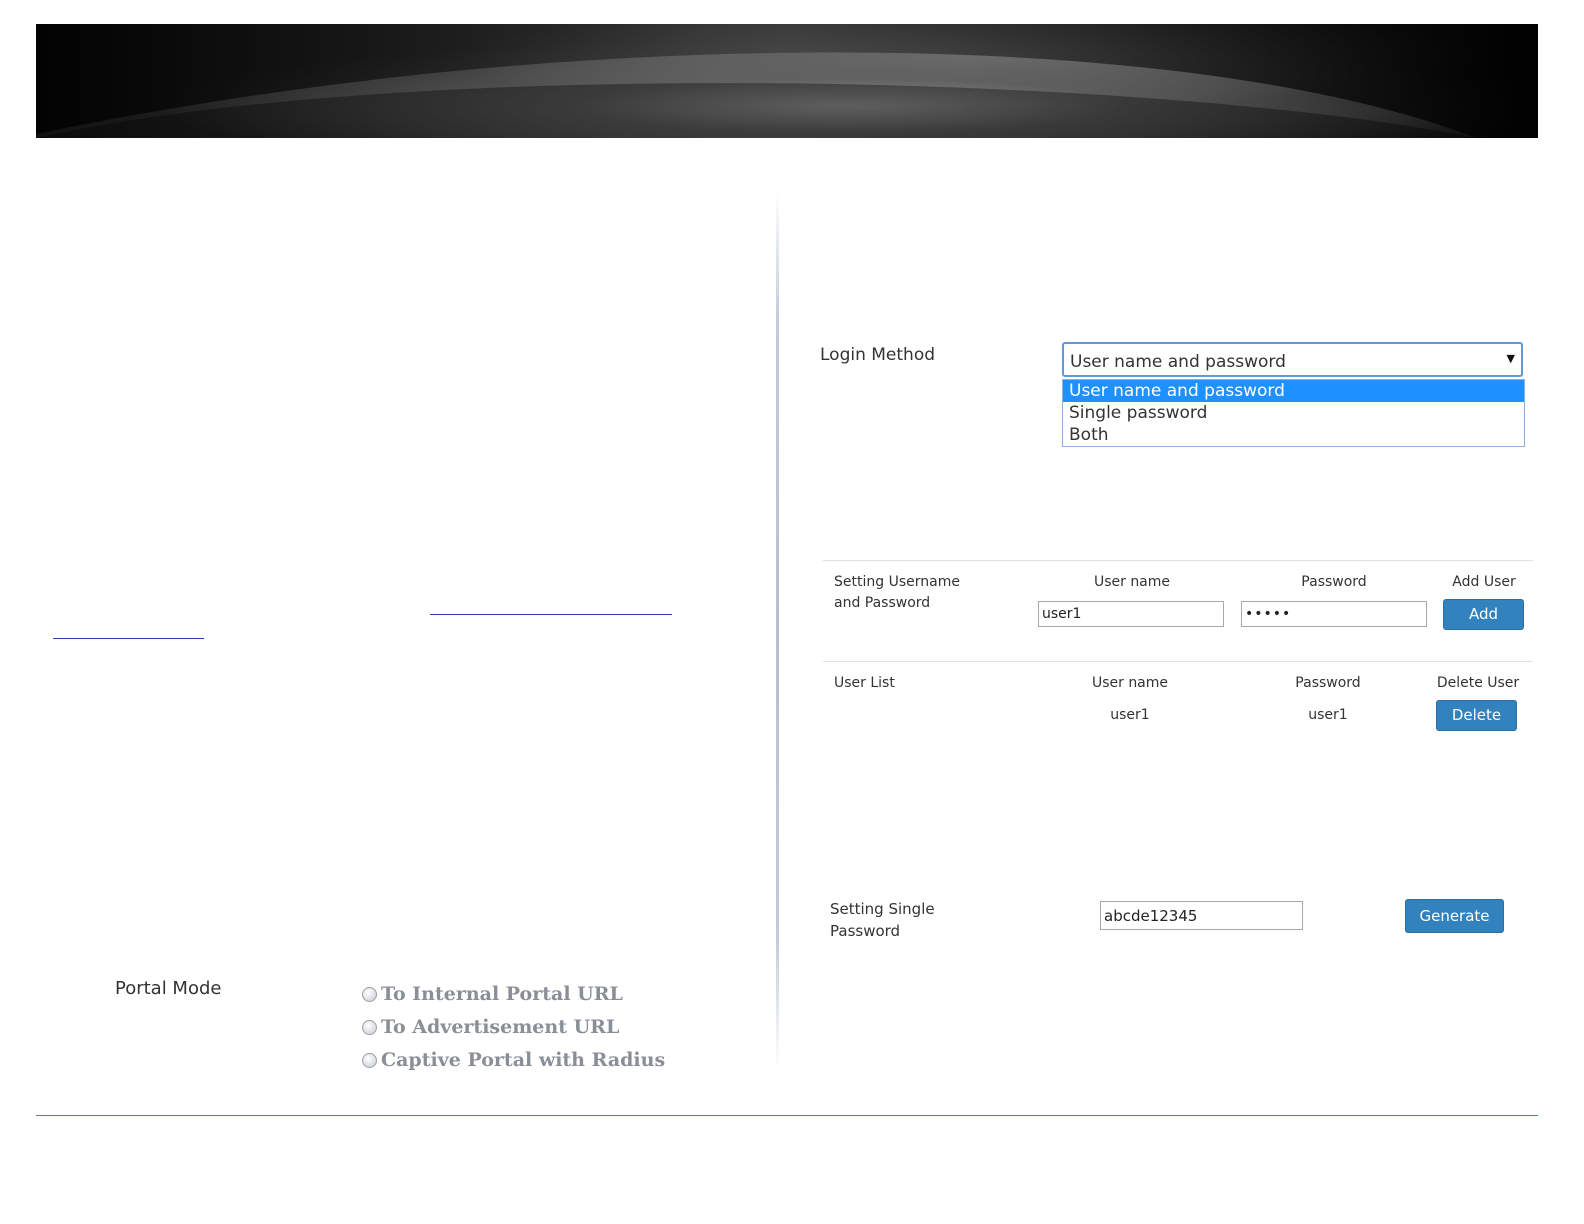 Image resolution: width=1584 pixels, height=1224 pixels. What do you see at coordinates (864, 683) in the screenshot?
I see `user-list-label: User List` at bounding box center [864, 683].